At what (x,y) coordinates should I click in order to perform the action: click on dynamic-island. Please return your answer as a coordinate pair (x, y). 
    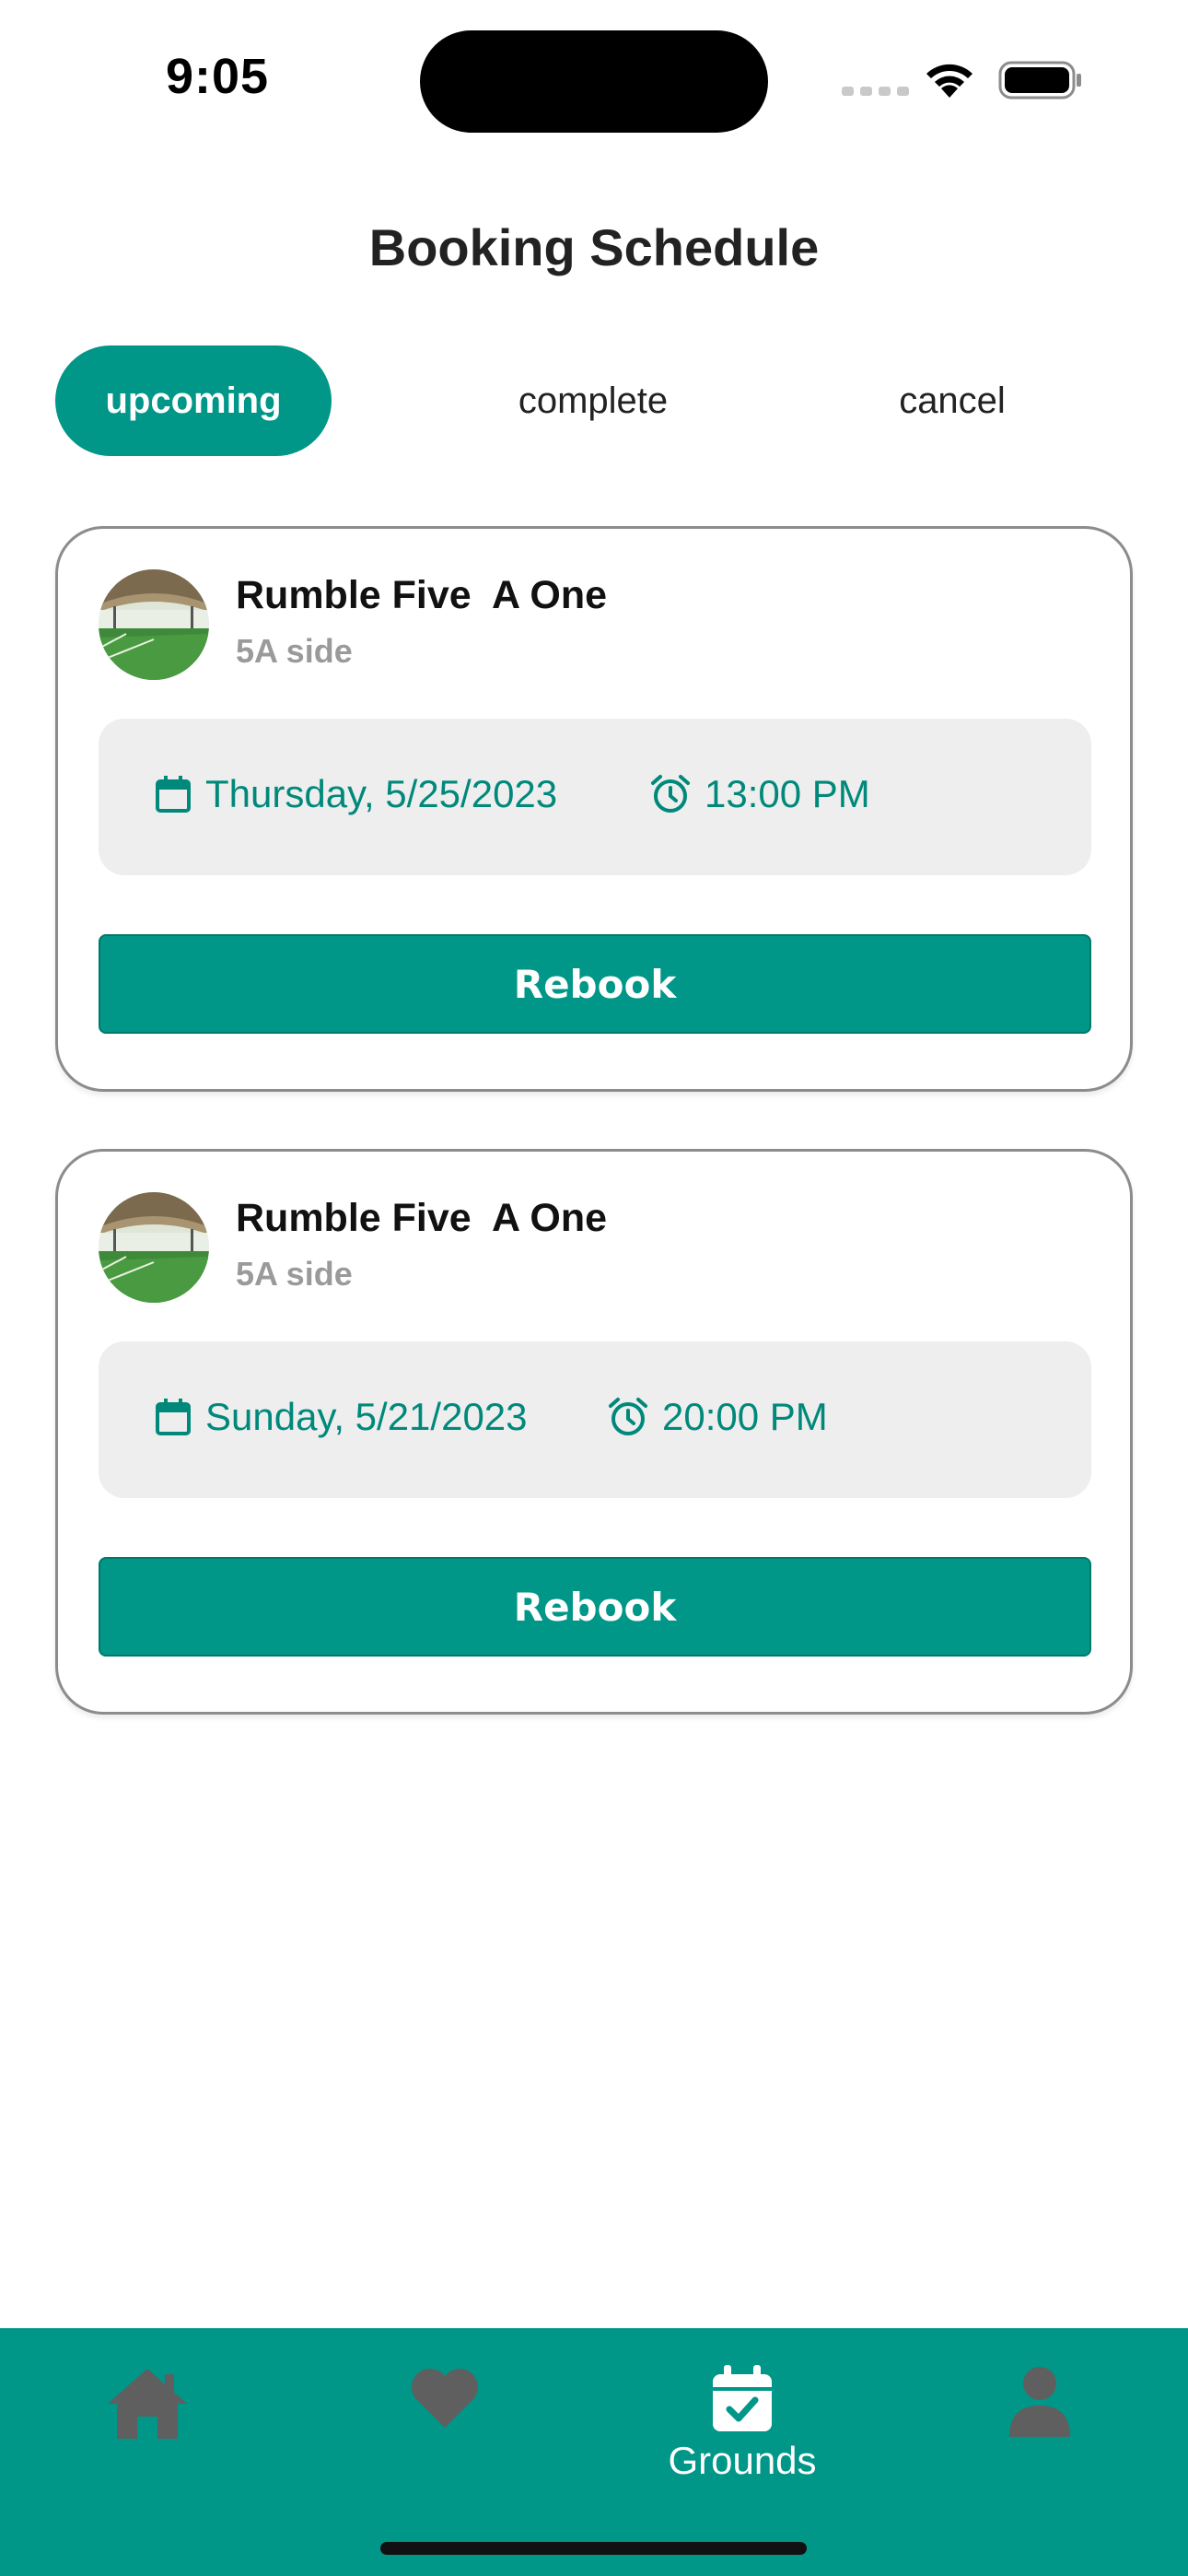
    Looking at the image, I should click on (594, 81).